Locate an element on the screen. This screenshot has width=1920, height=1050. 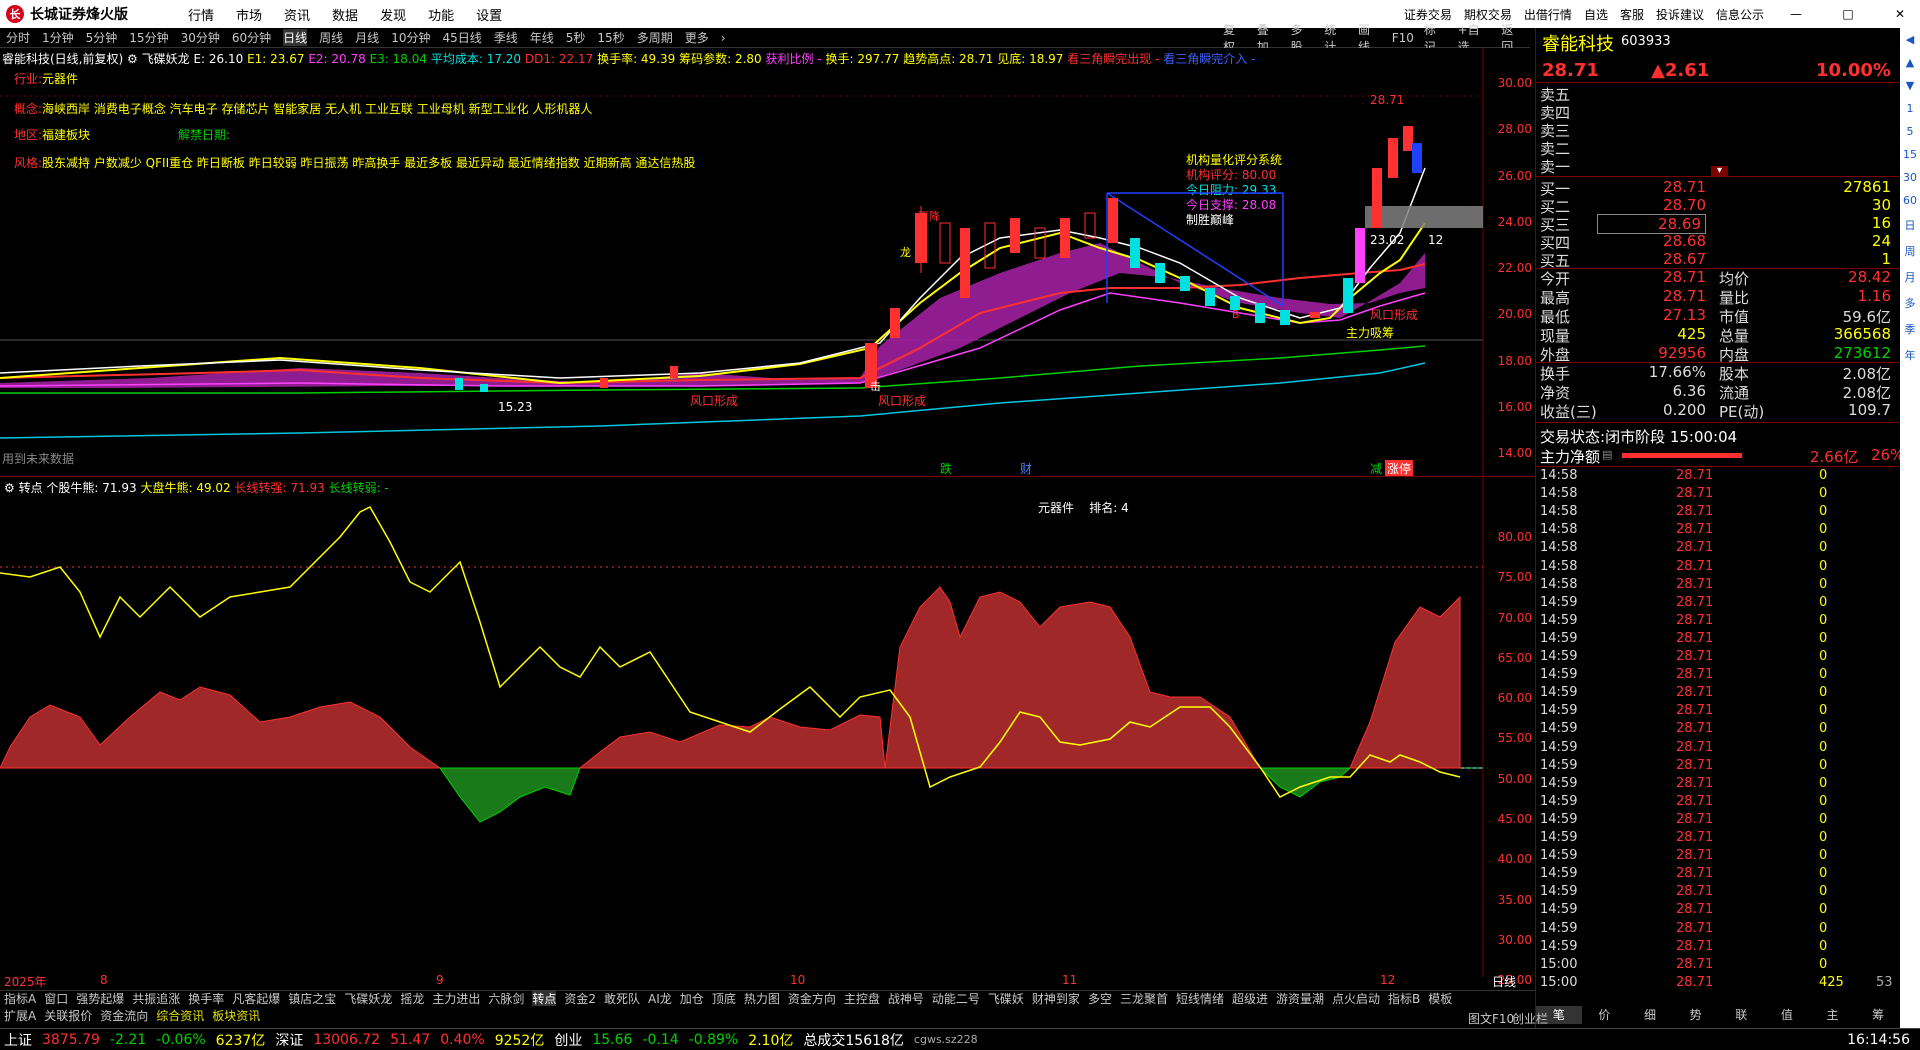
link-watchlist: 自选 is located at coordinates (1596, 14).